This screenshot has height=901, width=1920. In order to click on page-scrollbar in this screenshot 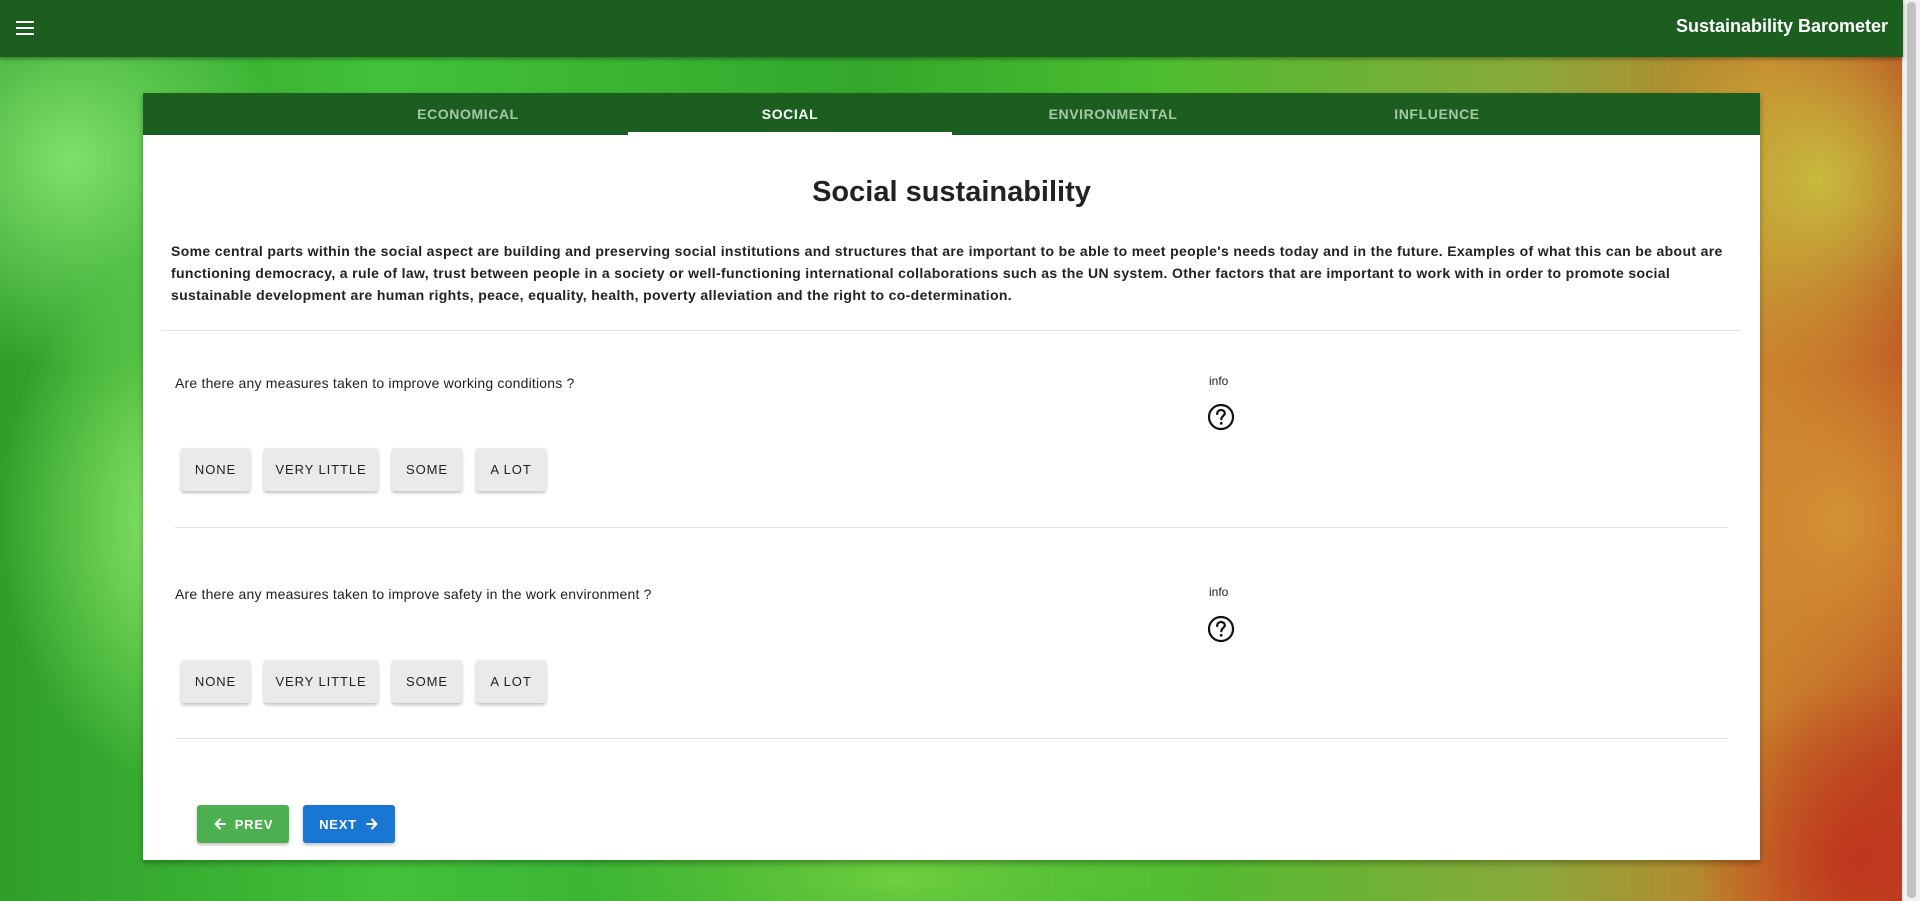, I will do `click(1911, 450)`.